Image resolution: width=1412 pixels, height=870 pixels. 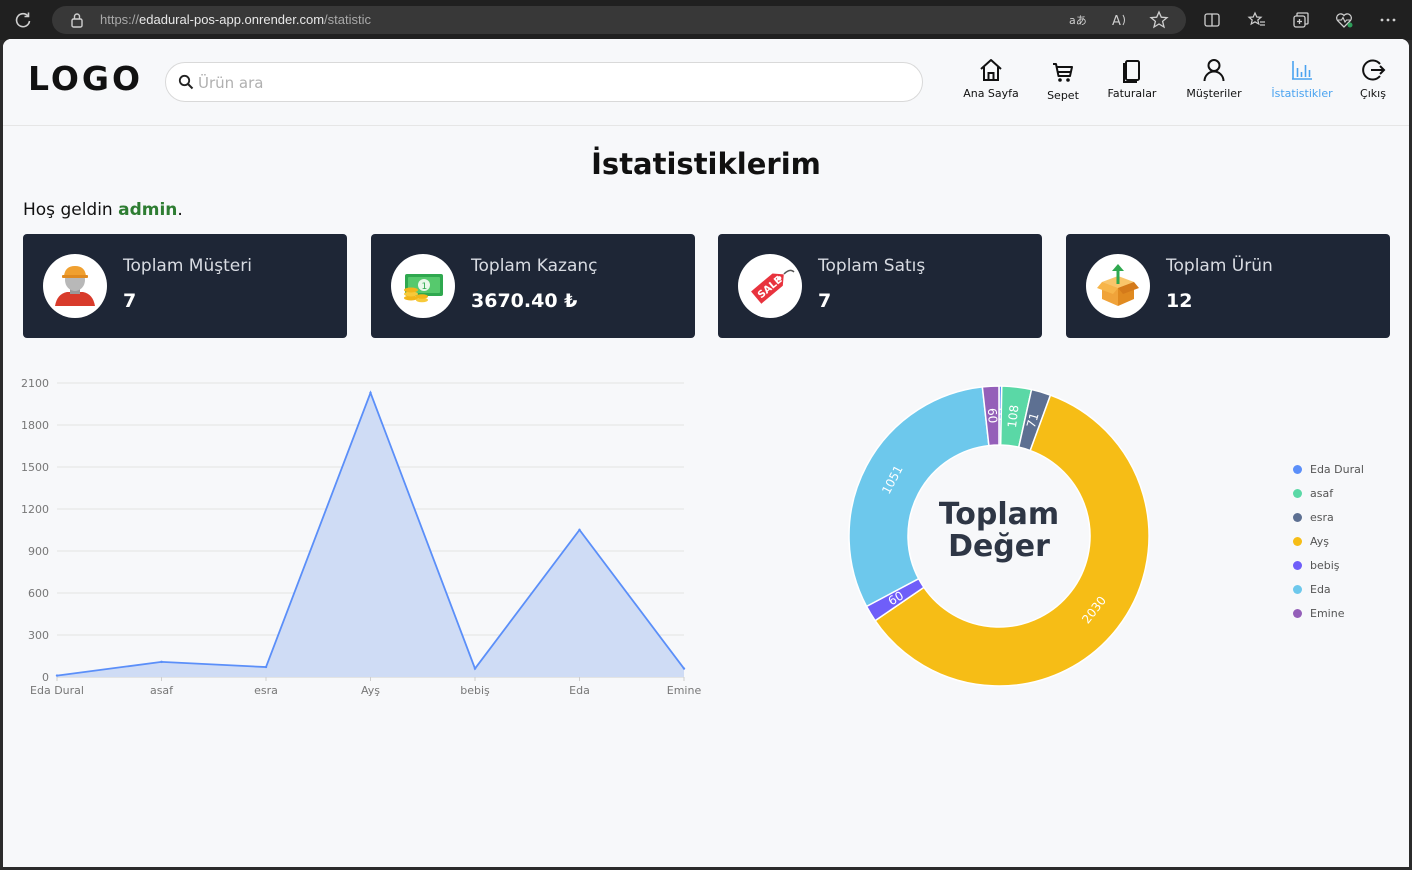 What do you see at coordinates (85, 78) in the screenshot?
I see `logo: LOGO` at bounding box center [85, 78].